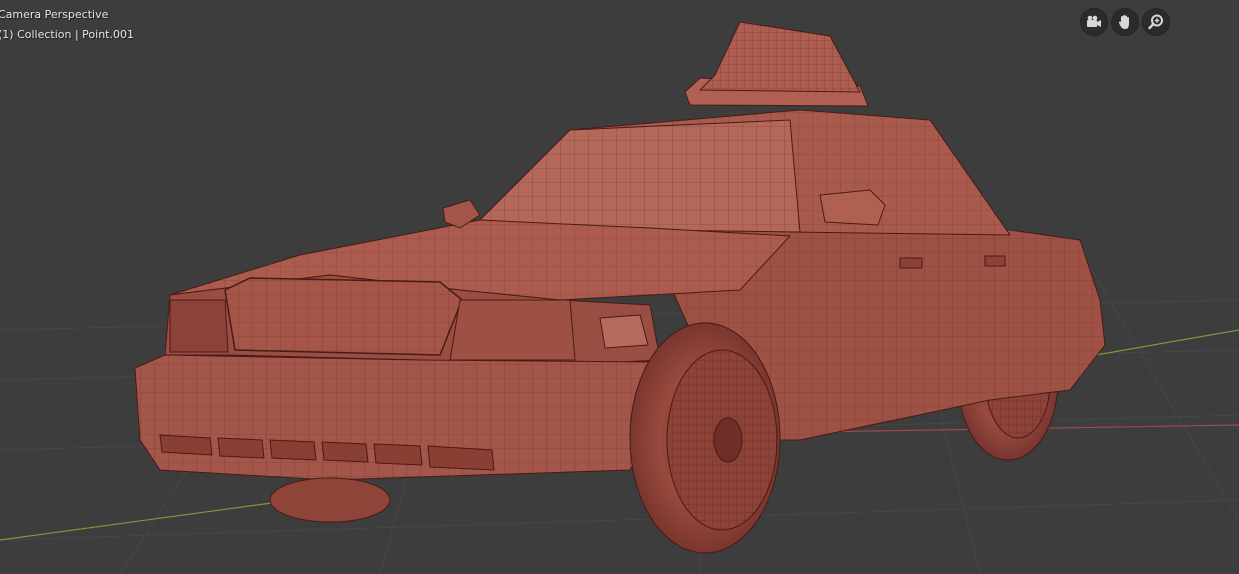 This screenshot has height=574, width=1239. I want to click on pan-view-button, so click(1125, 22).